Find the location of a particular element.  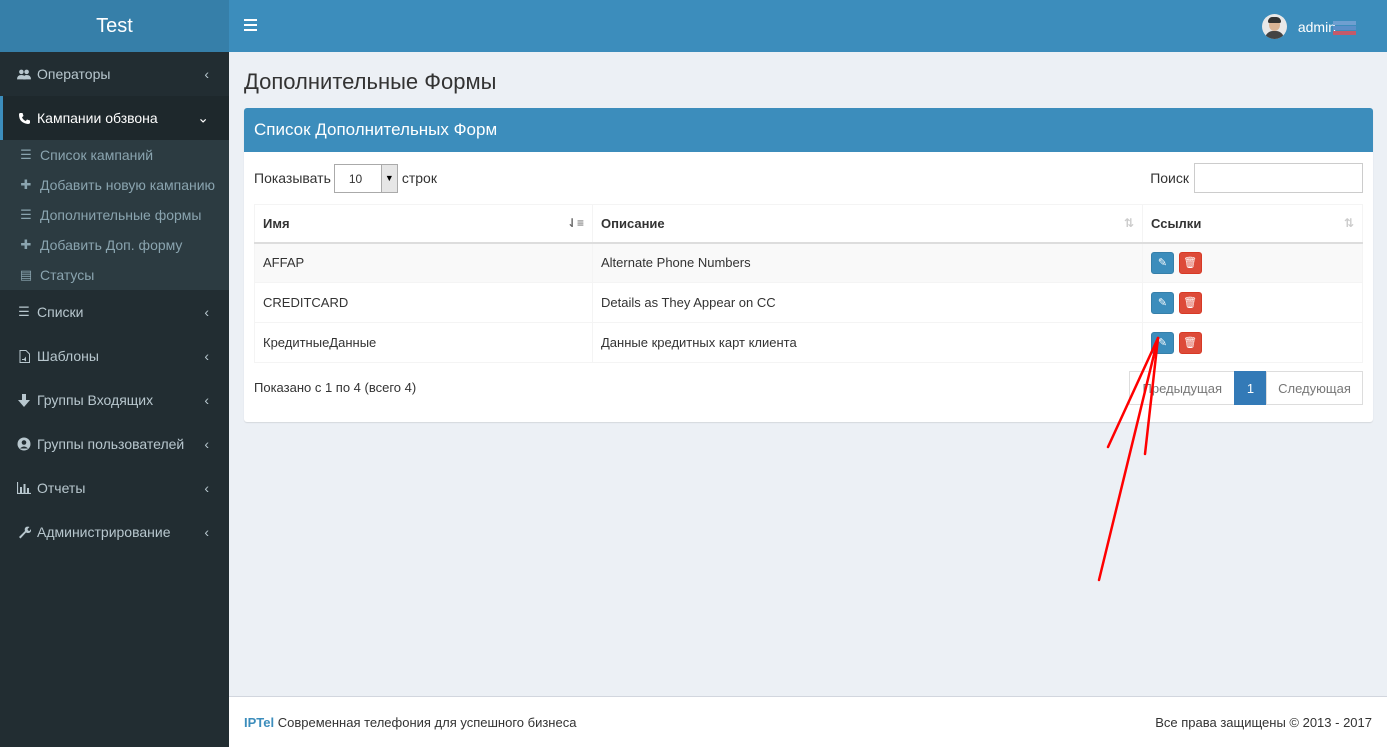

table-row: AFFAP Alternate Phone Numbers ✎ 🗑 is located at coordinates (808, 262).